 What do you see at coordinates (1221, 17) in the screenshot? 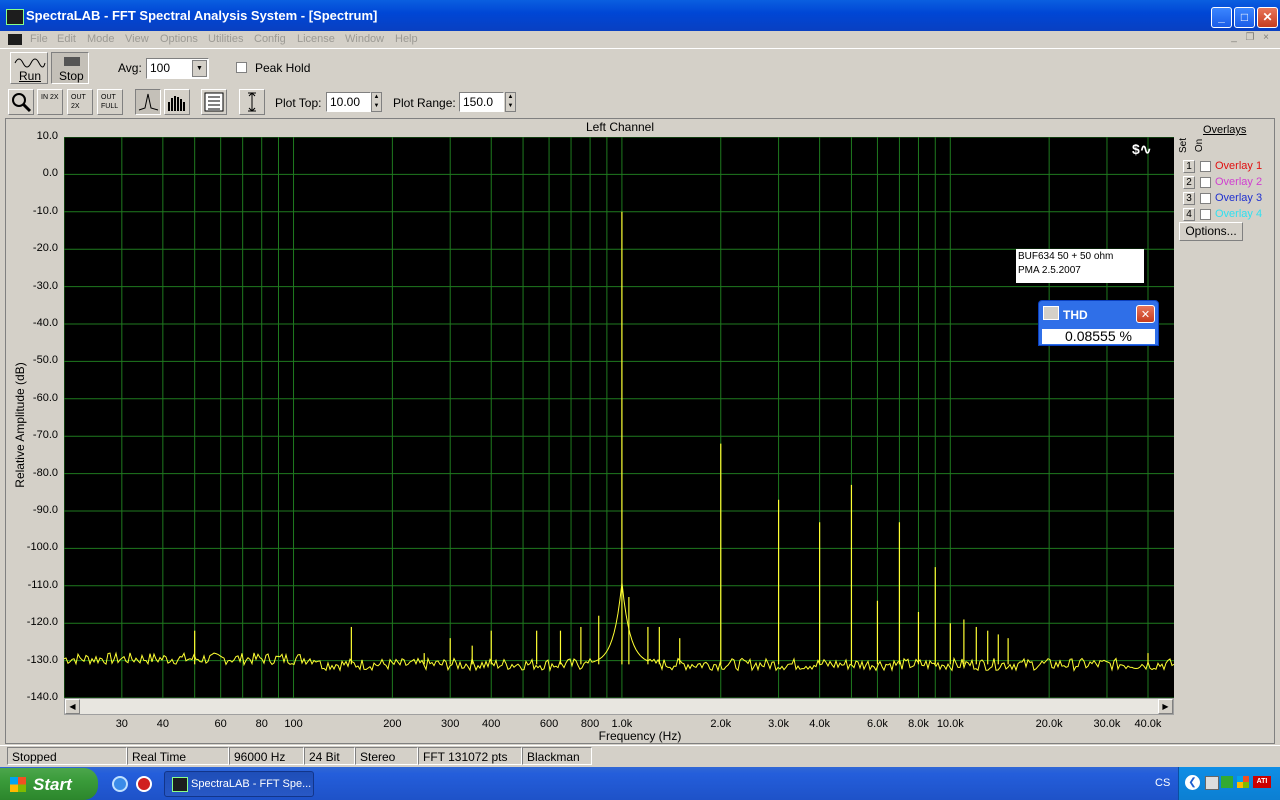
I see `minimize-button: _` at bounding box center [1221, 17].